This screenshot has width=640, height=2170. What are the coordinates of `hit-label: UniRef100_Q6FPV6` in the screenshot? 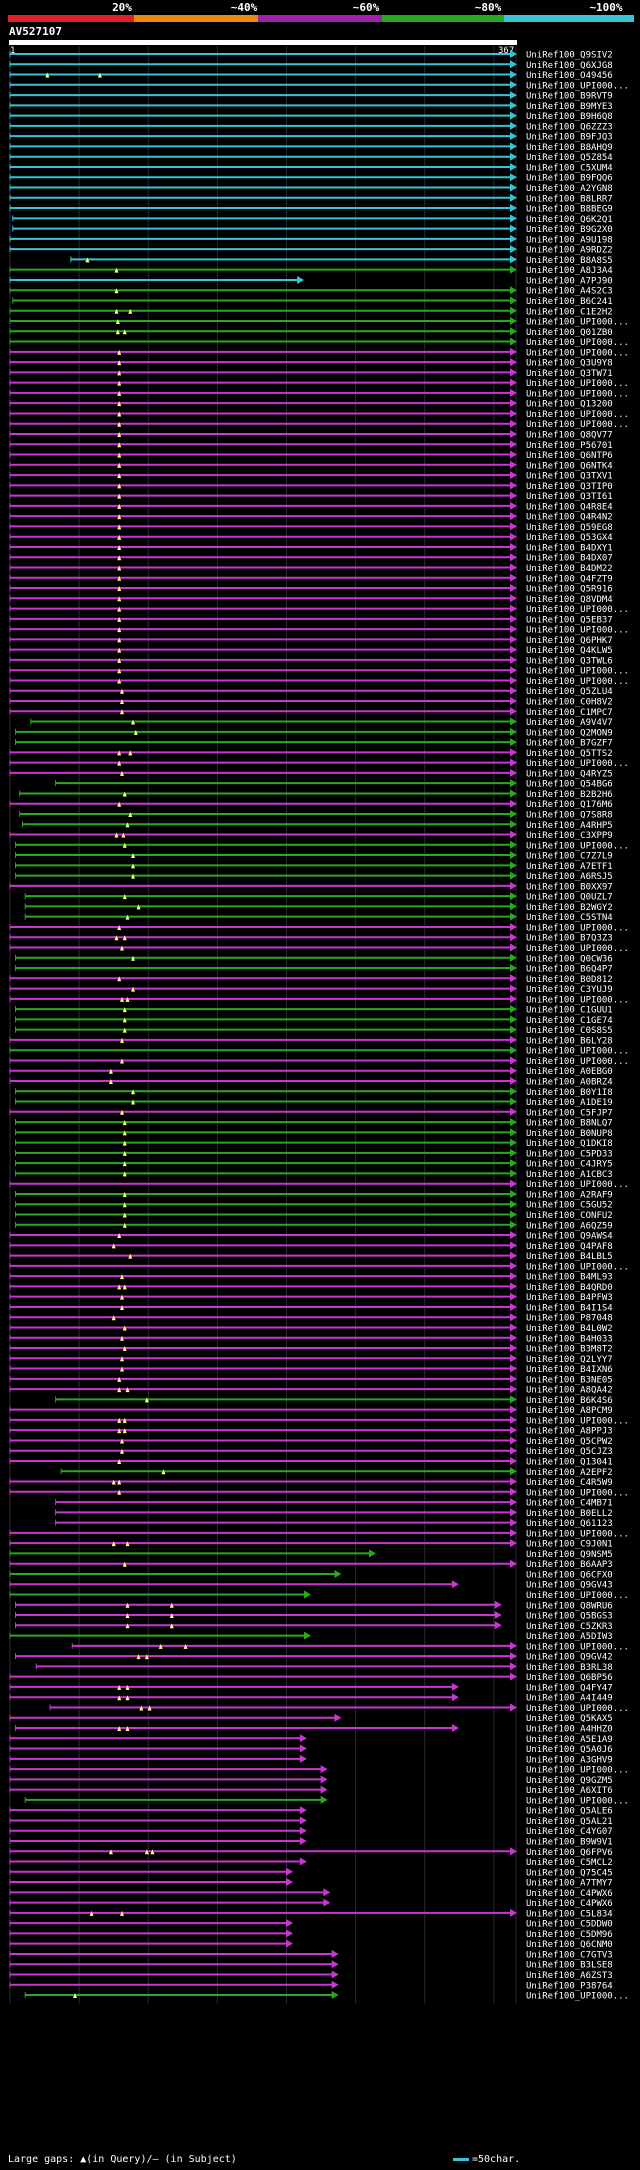 It's located at (569, 1853).